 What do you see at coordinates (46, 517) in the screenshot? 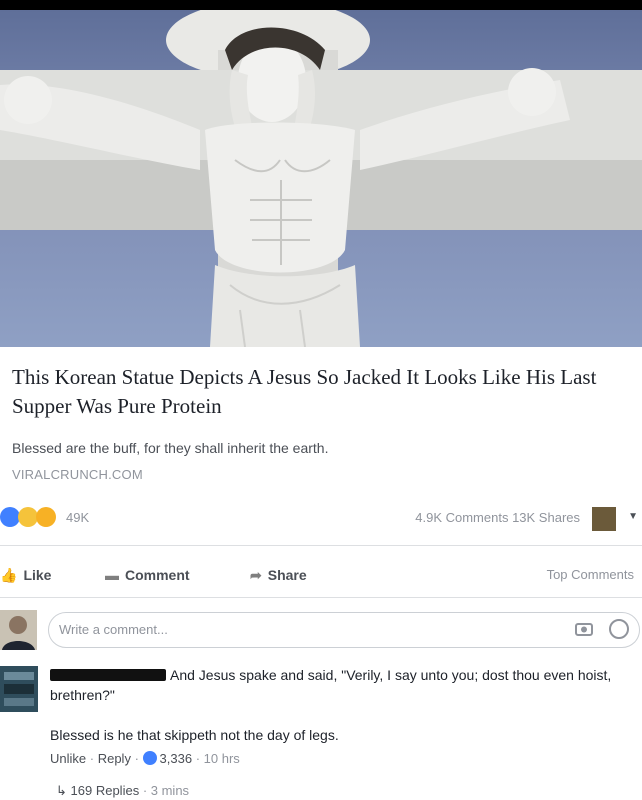
I see `wow-reaction-icon` at bounding box center [46, 517].